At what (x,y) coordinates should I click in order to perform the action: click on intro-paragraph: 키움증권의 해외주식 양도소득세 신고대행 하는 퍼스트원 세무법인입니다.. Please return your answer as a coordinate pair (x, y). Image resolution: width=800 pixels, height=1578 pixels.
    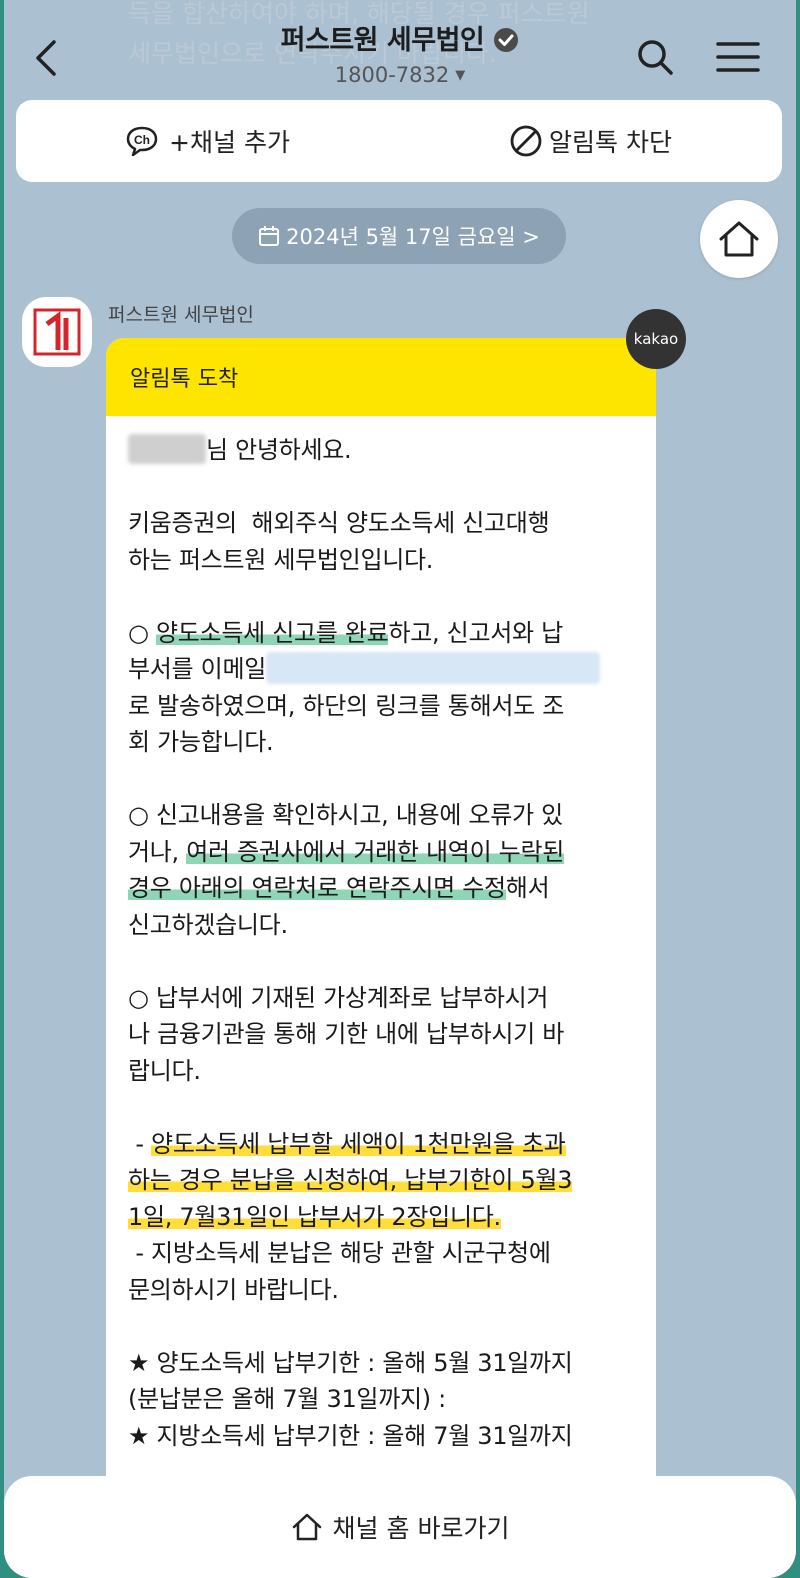
    Looking at the image, I should click on (339, 541).